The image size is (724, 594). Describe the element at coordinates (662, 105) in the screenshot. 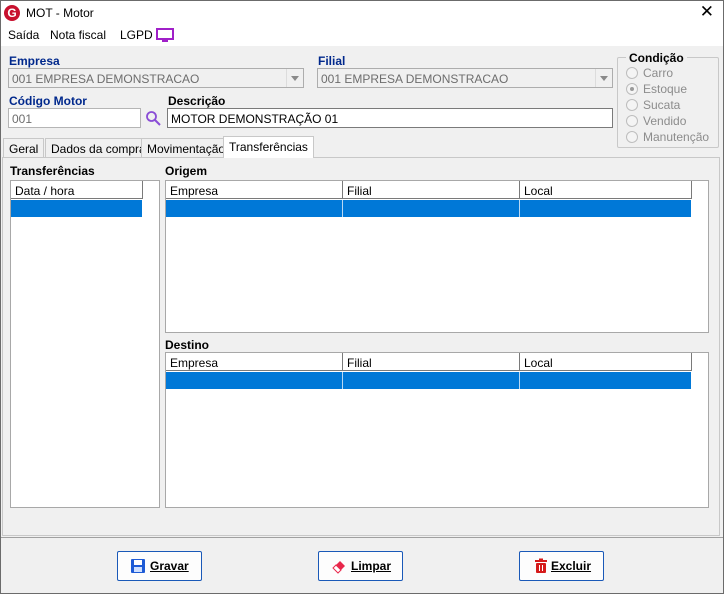

I see `radio-label: Sucata` at that location.